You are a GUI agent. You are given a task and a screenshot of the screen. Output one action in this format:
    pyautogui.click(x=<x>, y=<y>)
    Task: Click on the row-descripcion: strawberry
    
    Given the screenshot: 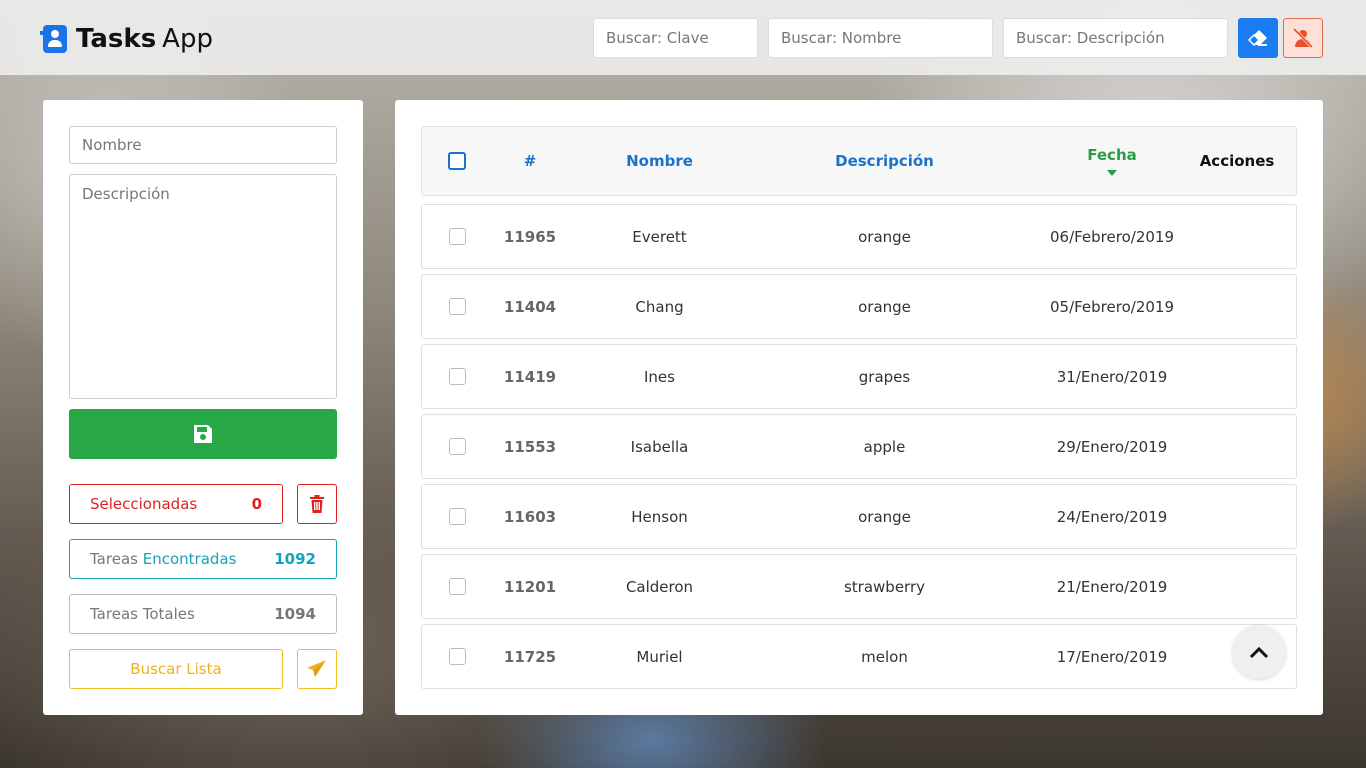 What is the action you would take?
    pyautogui.click(x=884, y=586)
    